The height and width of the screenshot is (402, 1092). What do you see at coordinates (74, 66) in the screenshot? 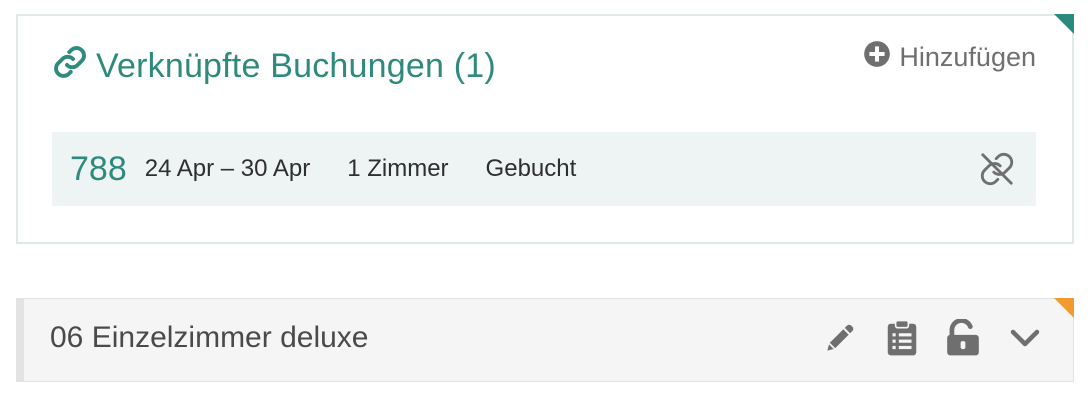
I see `link-icon` at bounding box center [74, 66].